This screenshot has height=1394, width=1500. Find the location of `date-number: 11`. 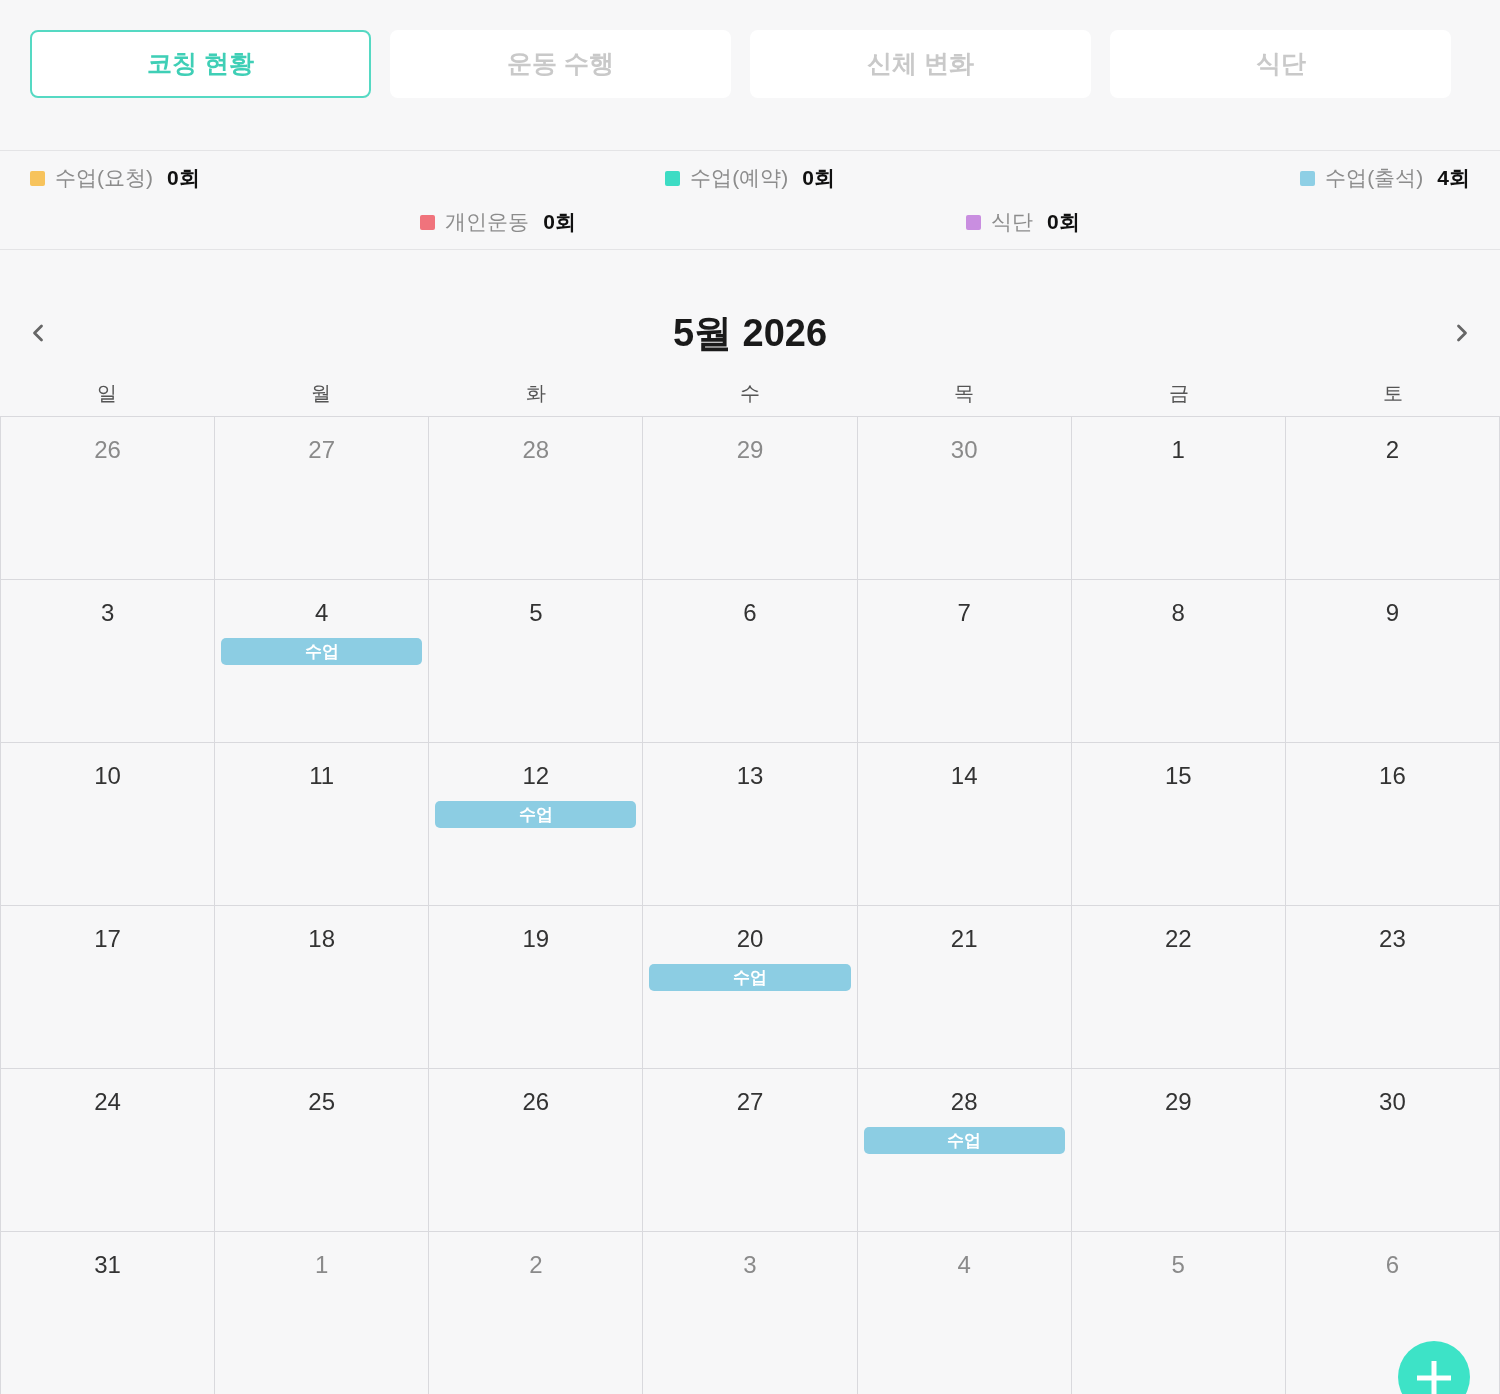

date-number: 11 is located at coordinates (322, 776).